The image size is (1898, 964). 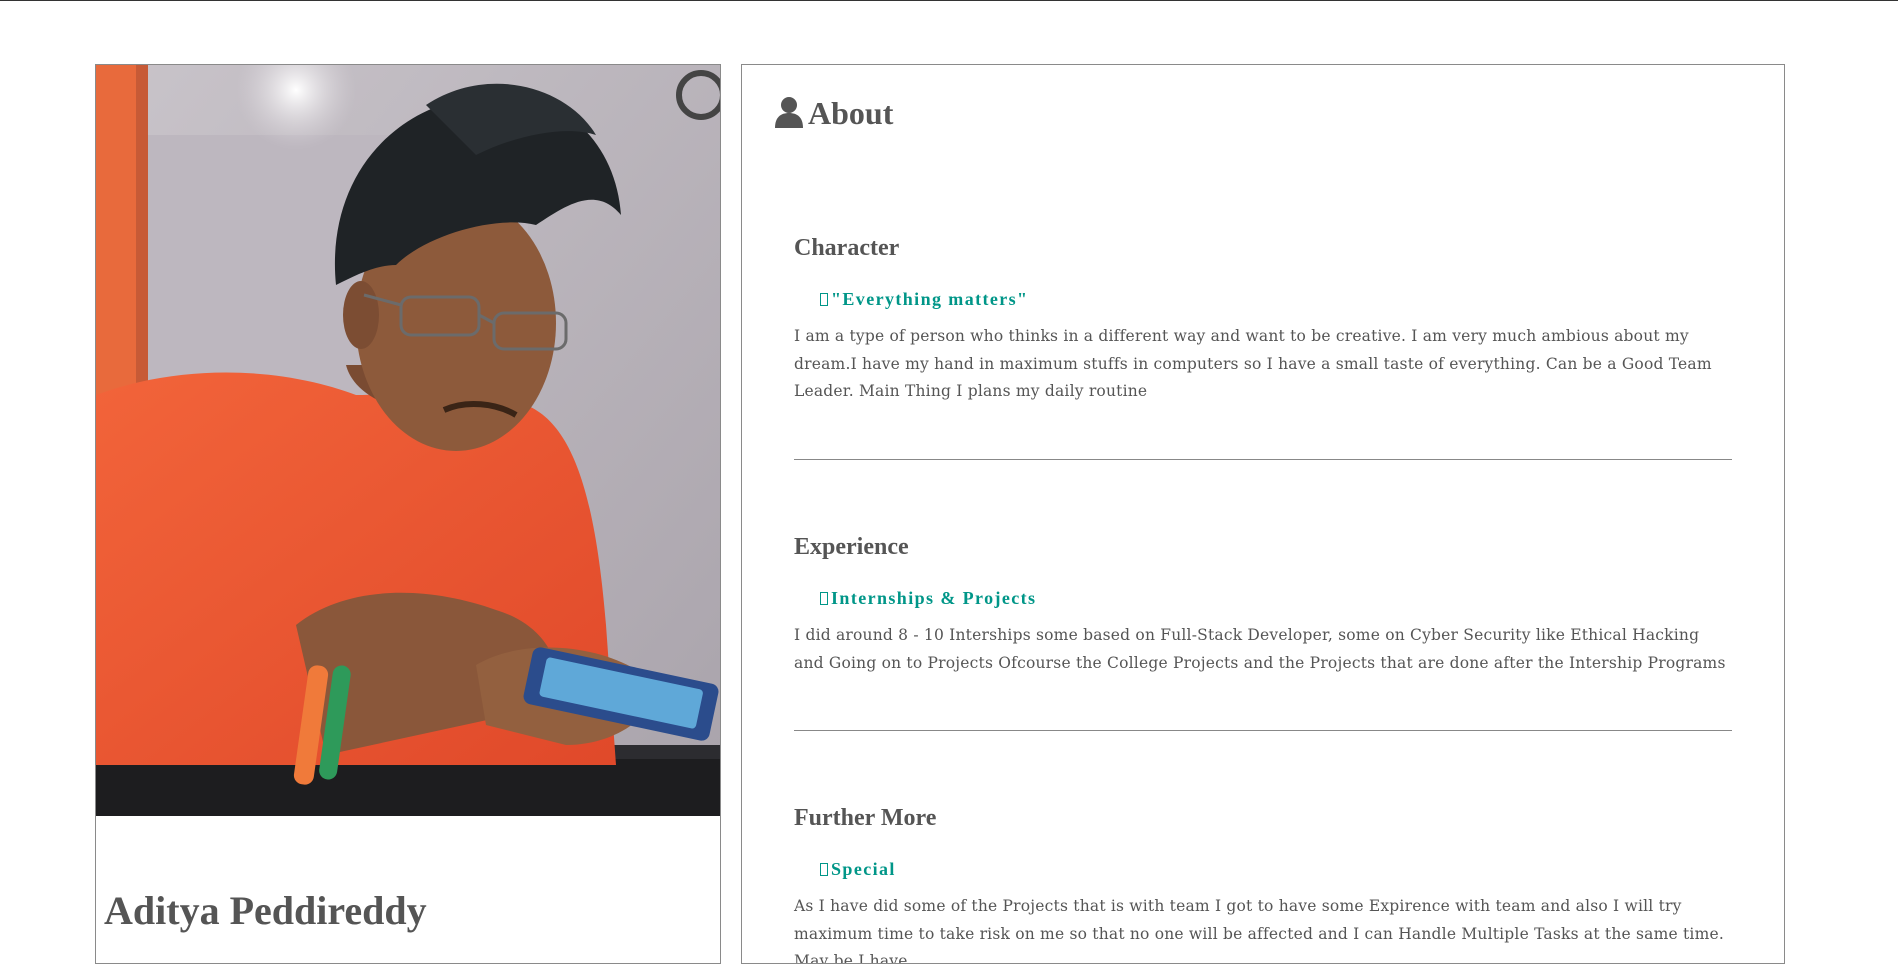 I want to click on section-subtitle: Special, so click(x=858, y=869).